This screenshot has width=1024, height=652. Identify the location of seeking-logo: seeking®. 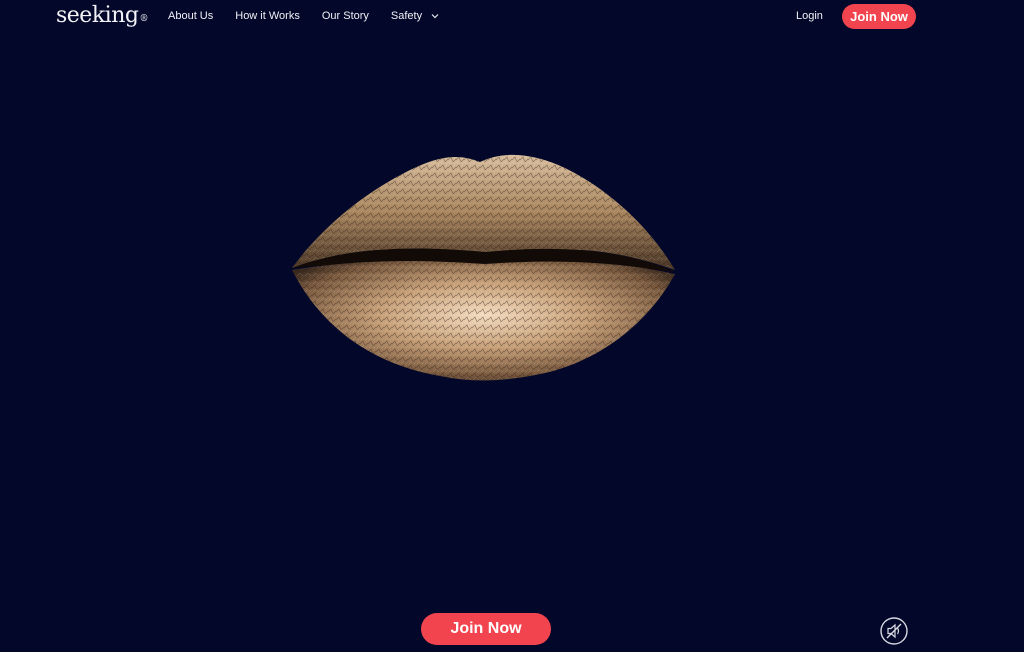
(102, 16).